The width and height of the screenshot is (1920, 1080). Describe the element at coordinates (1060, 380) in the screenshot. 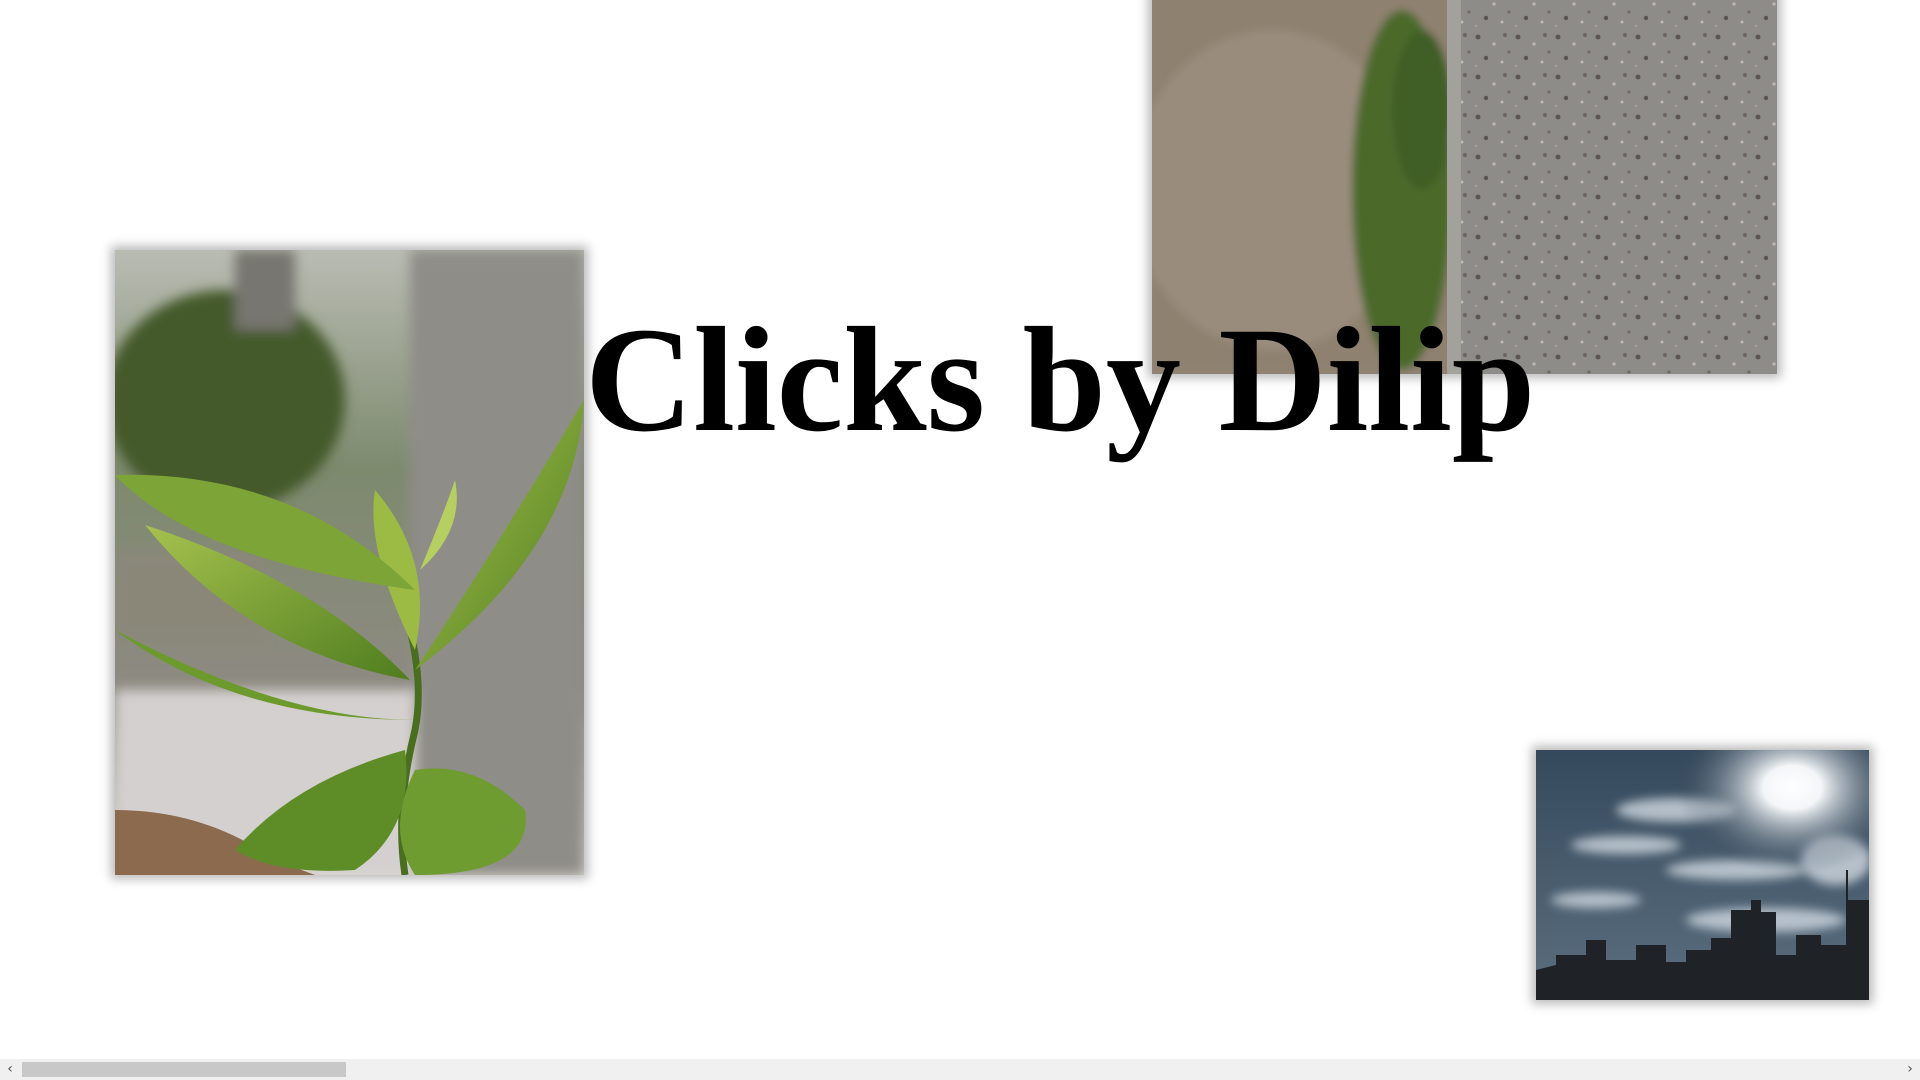

I see `page-title: Clicks by Dilip` at that location.